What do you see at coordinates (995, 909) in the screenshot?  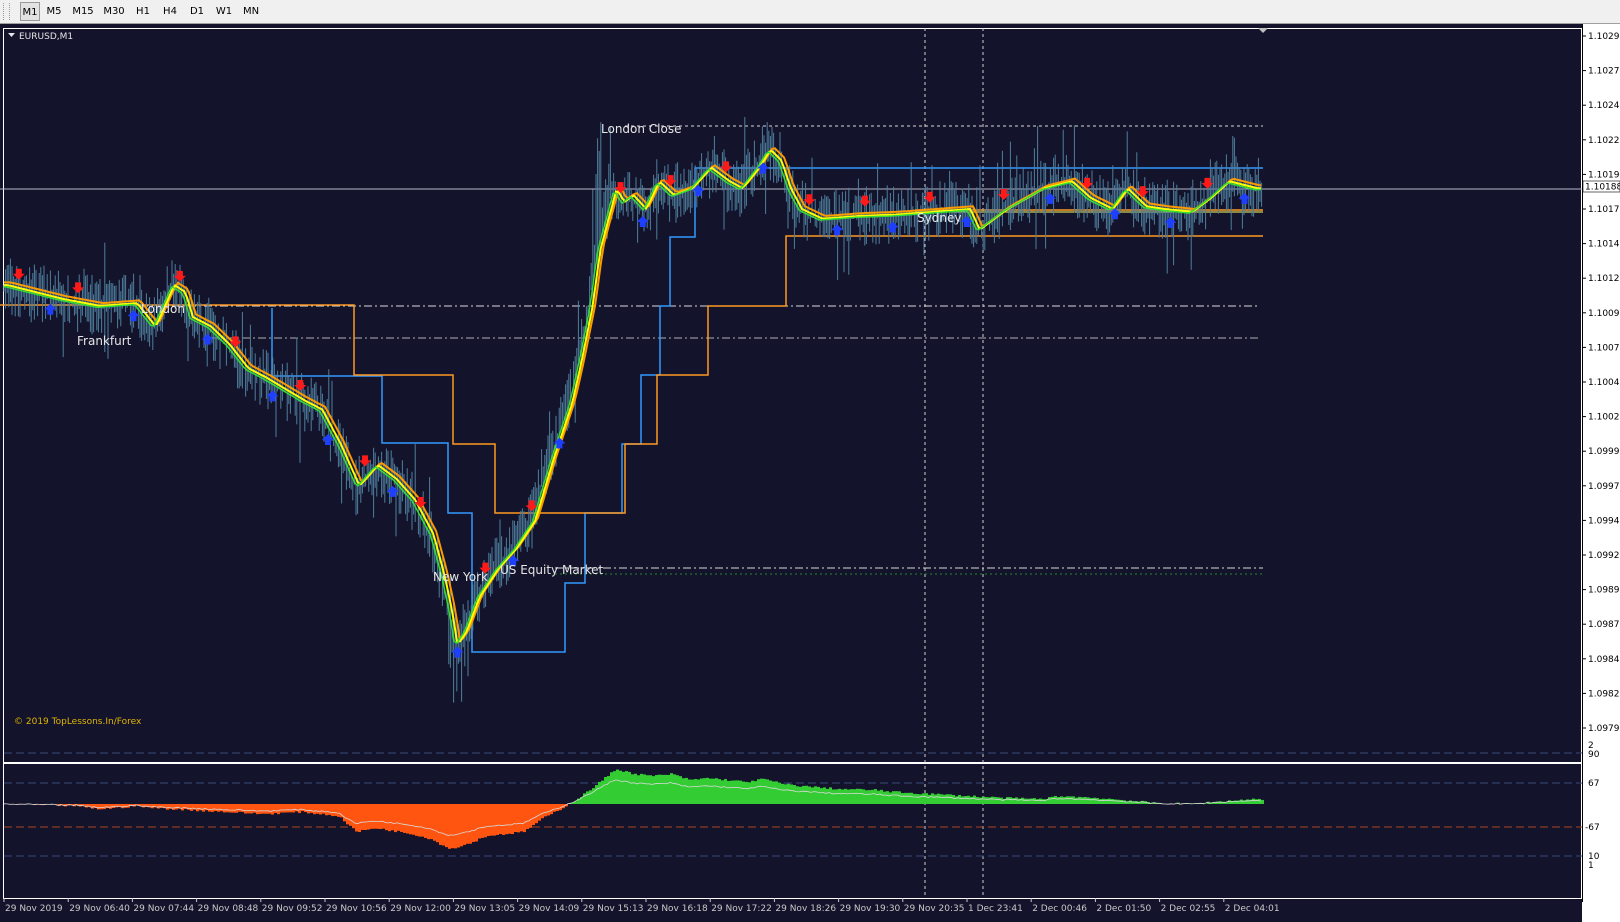 I see `time-tick-label: 1 Dec 23:41` at bounding box center [995, 909].